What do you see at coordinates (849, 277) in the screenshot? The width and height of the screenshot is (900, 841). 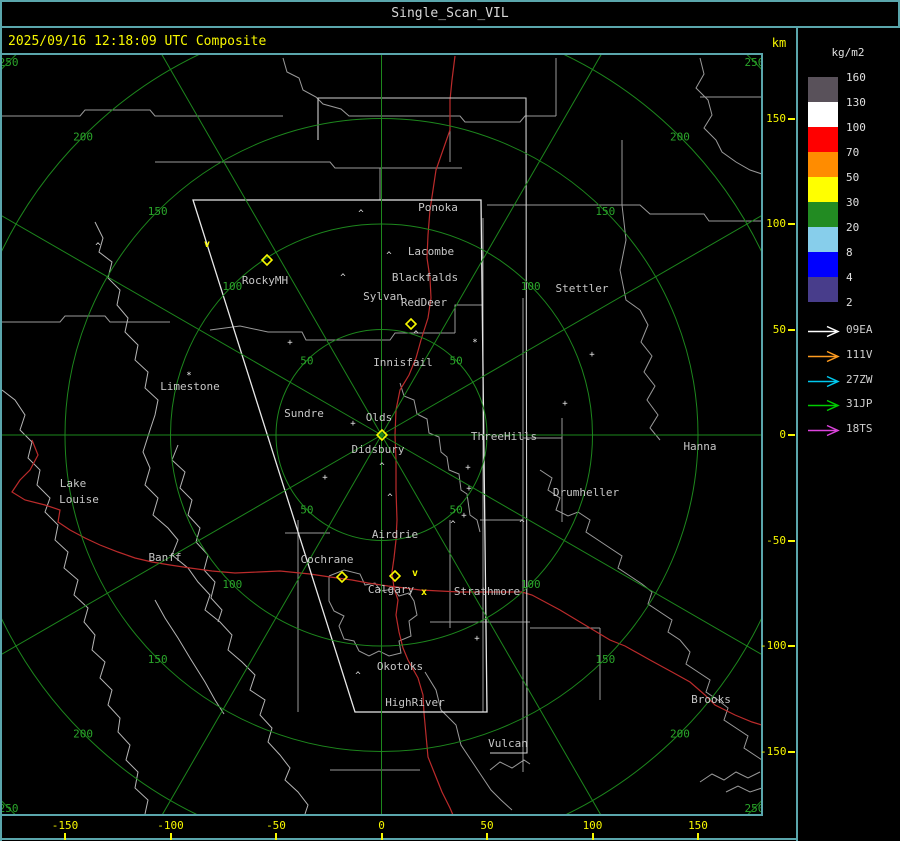 I see `legend-value: 4` at bounding box center [849, 277].